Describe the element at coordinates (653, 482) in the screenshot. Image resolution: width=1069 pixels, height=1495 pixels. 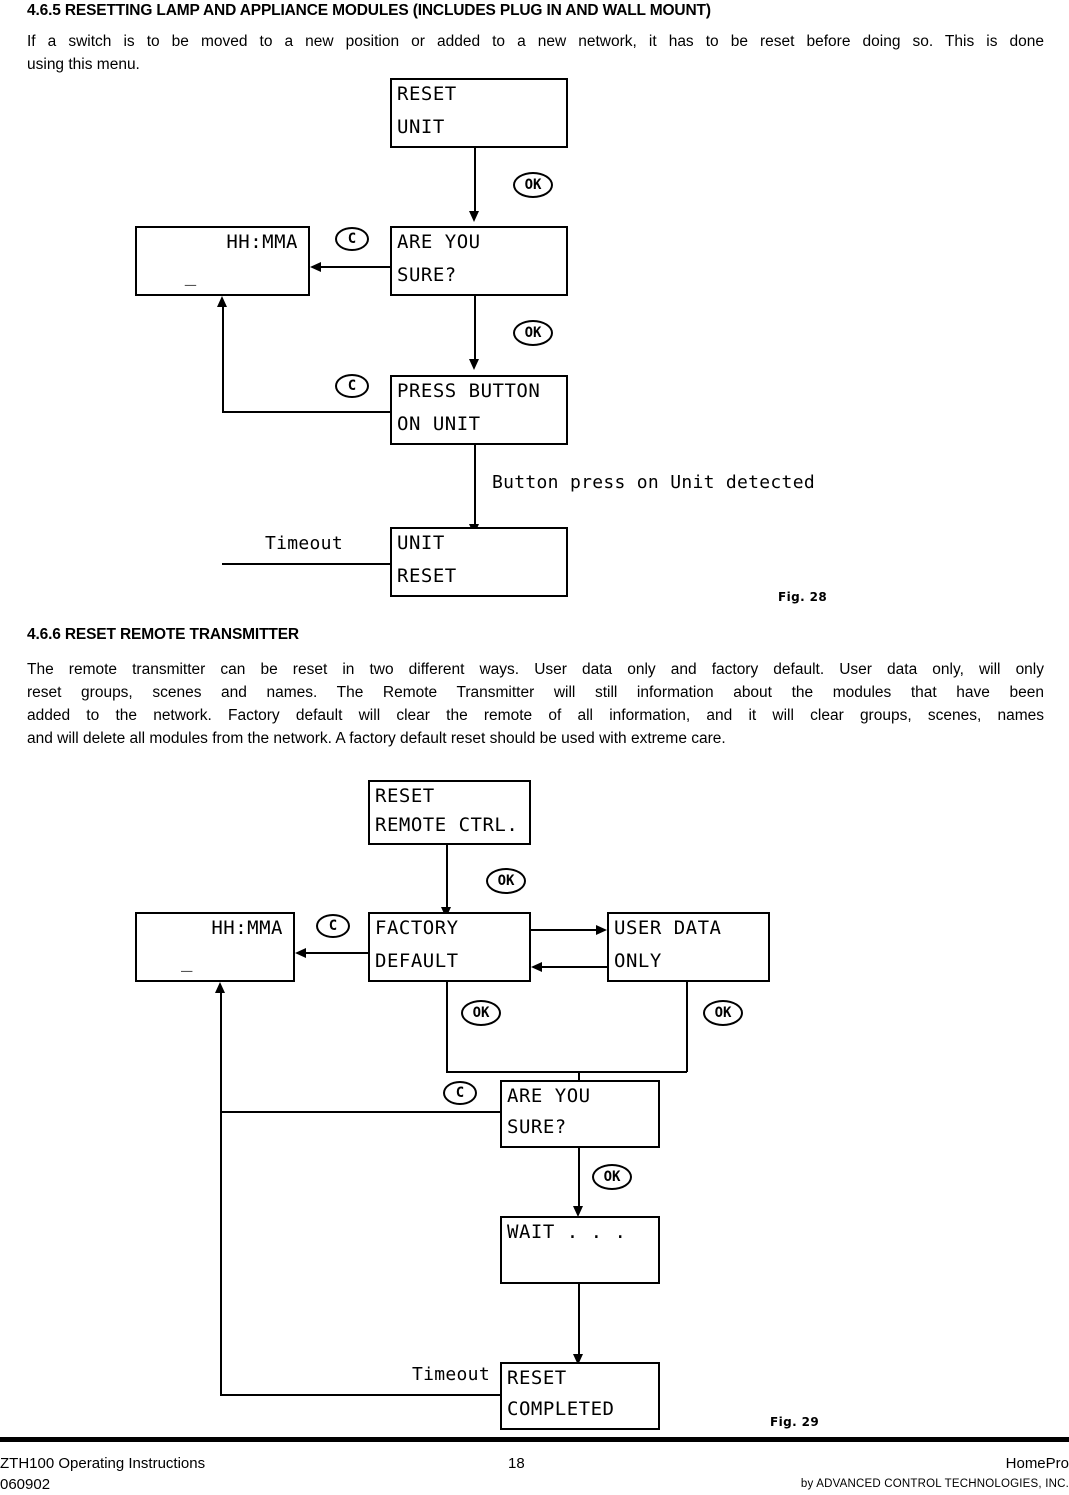
I see `edge-label-button-press: Button press on Unit detected` at that location.